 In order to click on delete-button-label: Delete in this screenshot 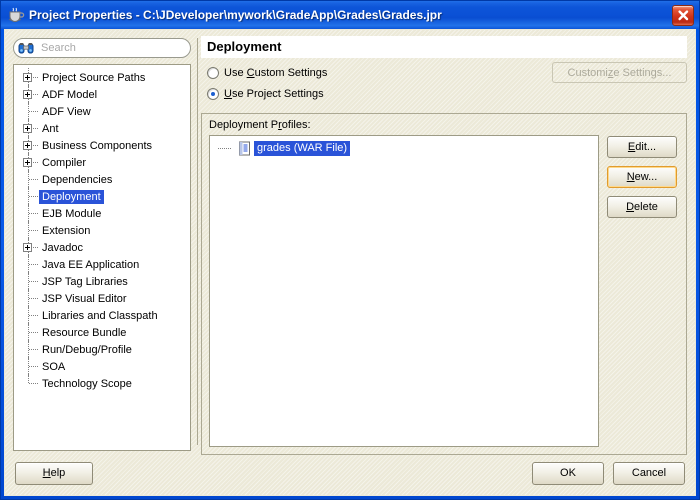, I will do `click(642, 207)`.